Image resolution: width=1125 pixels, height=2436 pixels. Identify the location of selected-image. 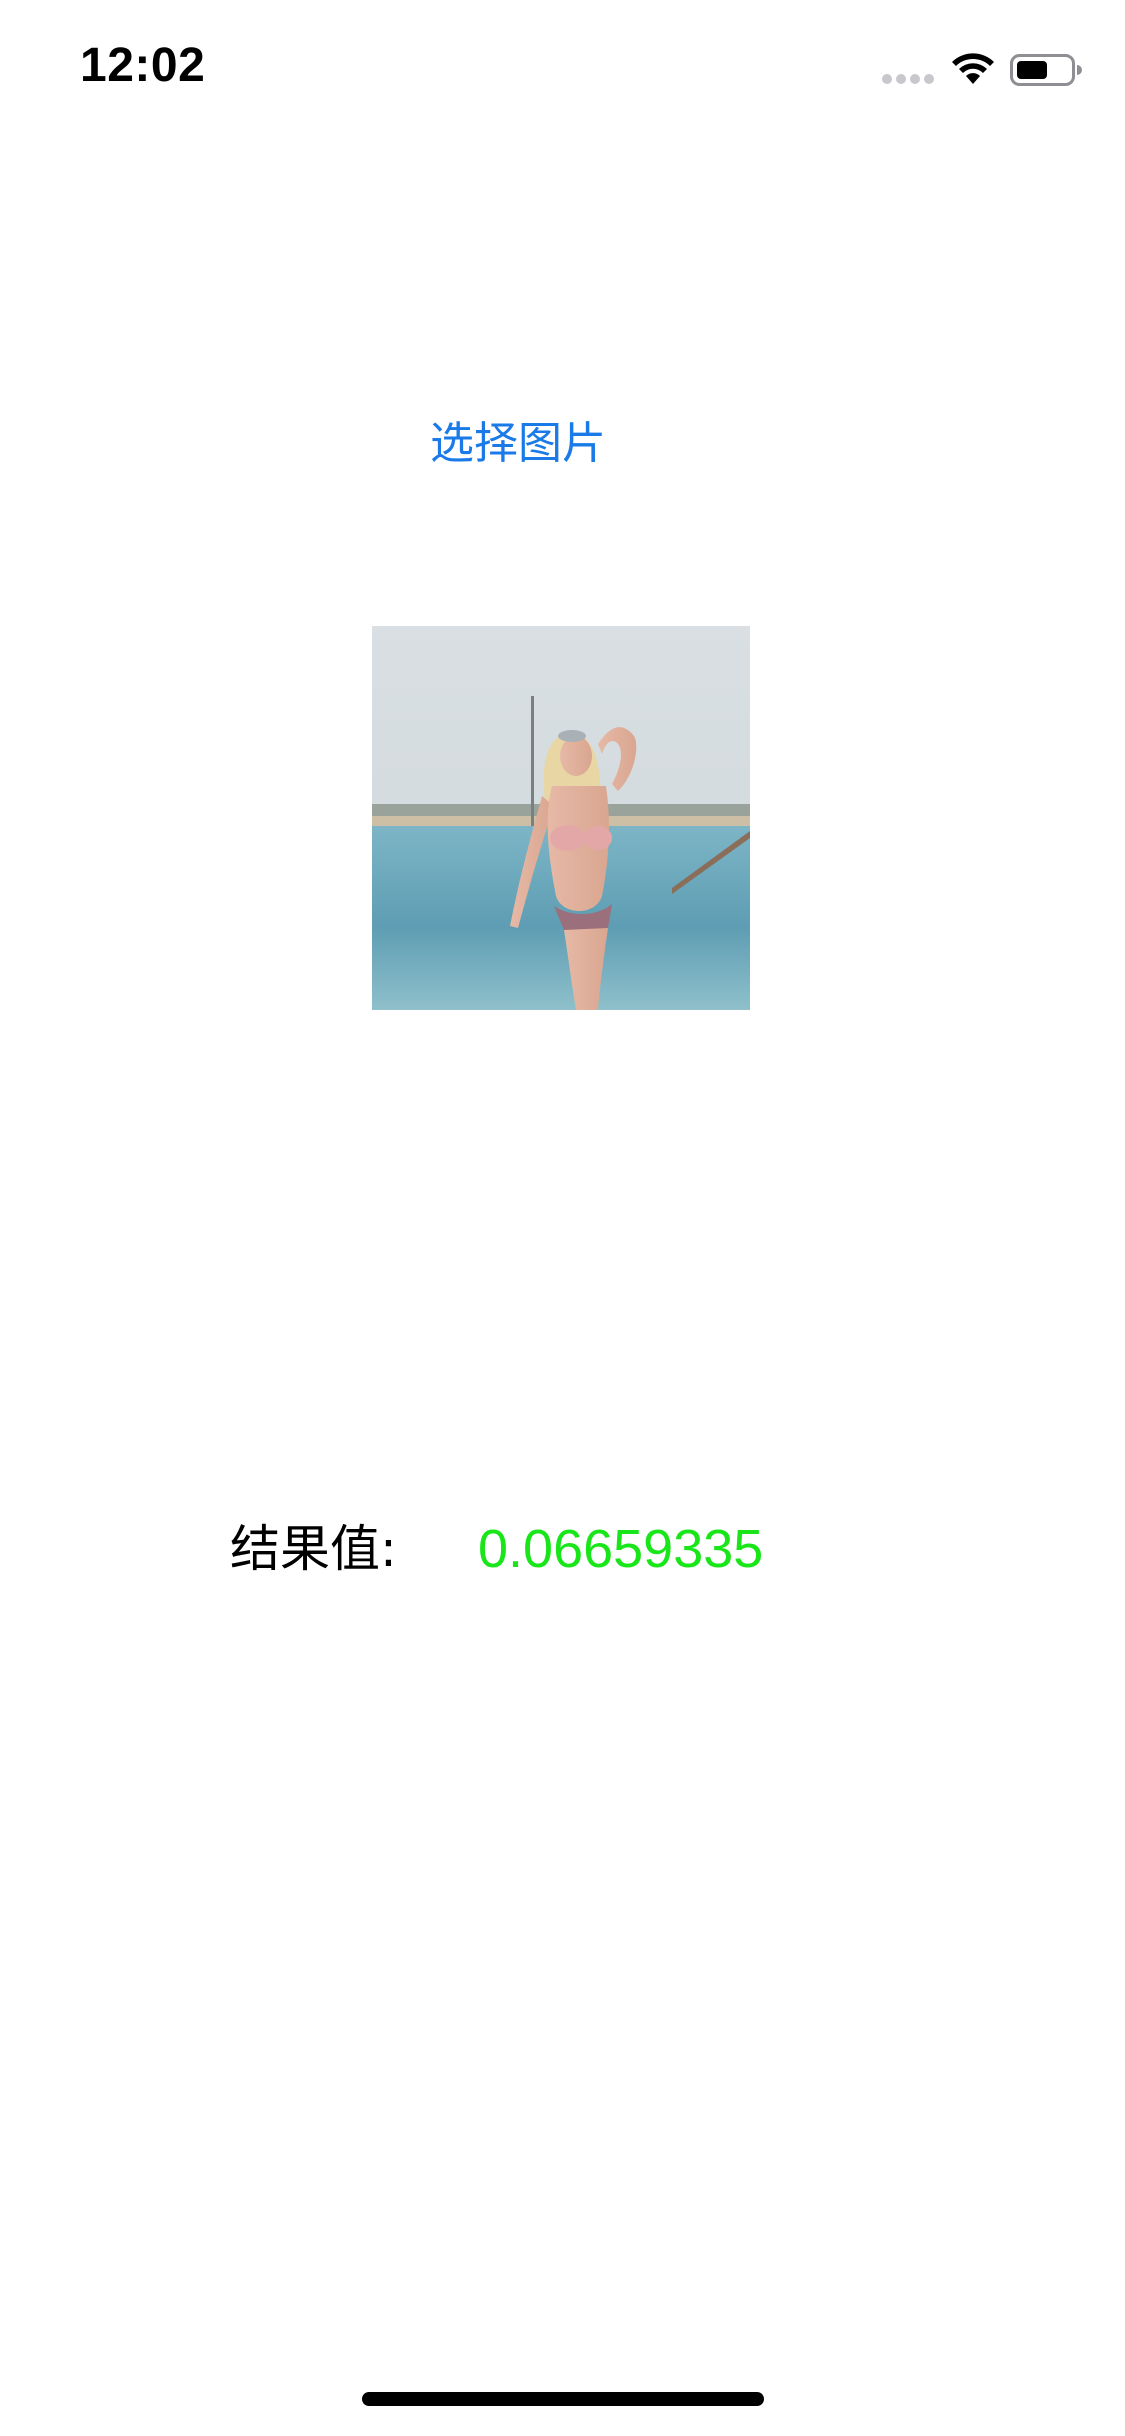
(561, 818).